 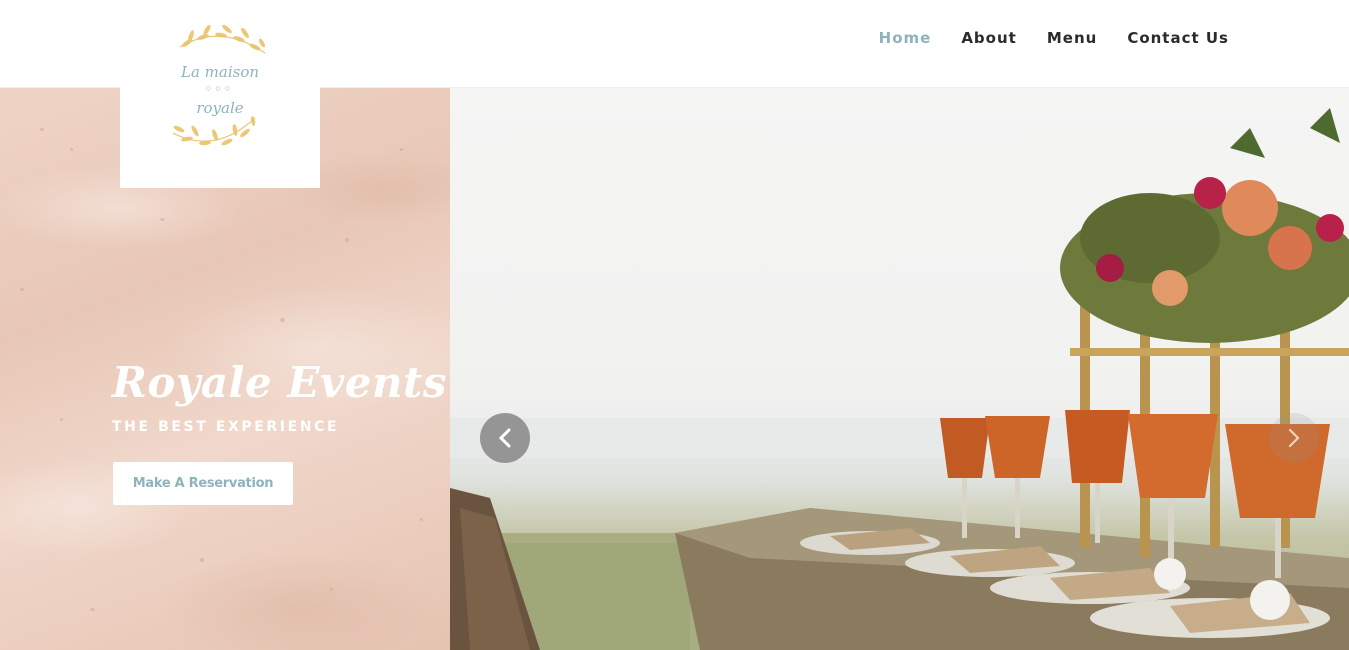 What do you see at coordinates (220, 72) in the screenshot?
I see `logo-text-la-maison: La maison` at bounding box center [220, 72].